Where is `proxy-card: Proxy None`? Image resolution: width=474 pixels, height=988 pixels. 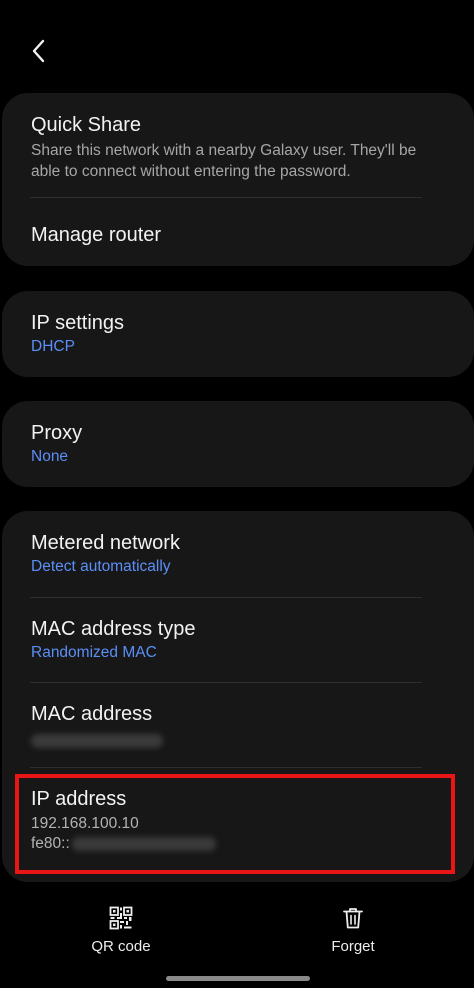 proxy-card: Proxy None is located at coordinates (238, 444).